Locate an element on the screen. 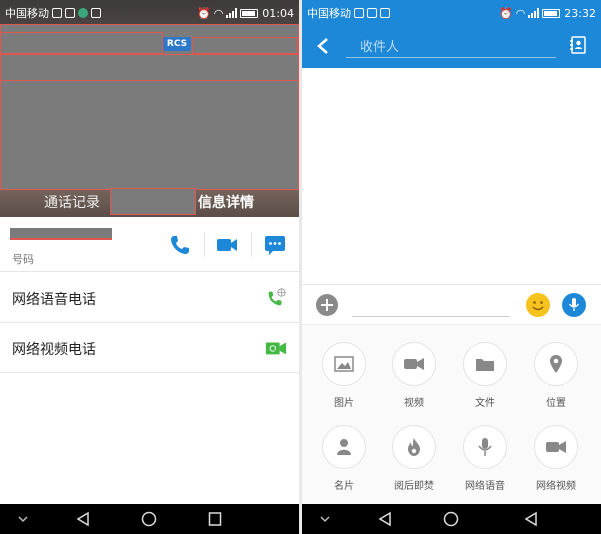 The width and height of the screenshot is (601, 534). attachment-burn-after-reading: 阅后即焚 is located at coordinates (414, 458).